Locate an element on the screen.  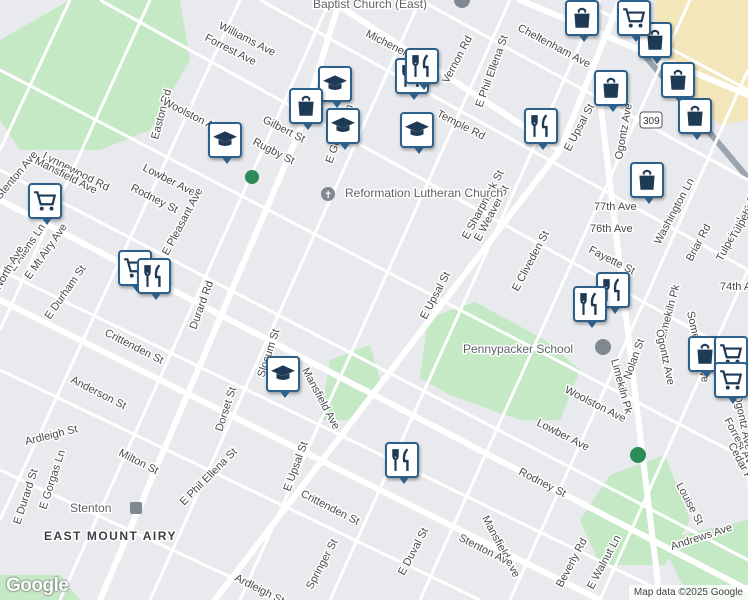
train-icon is located at coordinates (136, 508).